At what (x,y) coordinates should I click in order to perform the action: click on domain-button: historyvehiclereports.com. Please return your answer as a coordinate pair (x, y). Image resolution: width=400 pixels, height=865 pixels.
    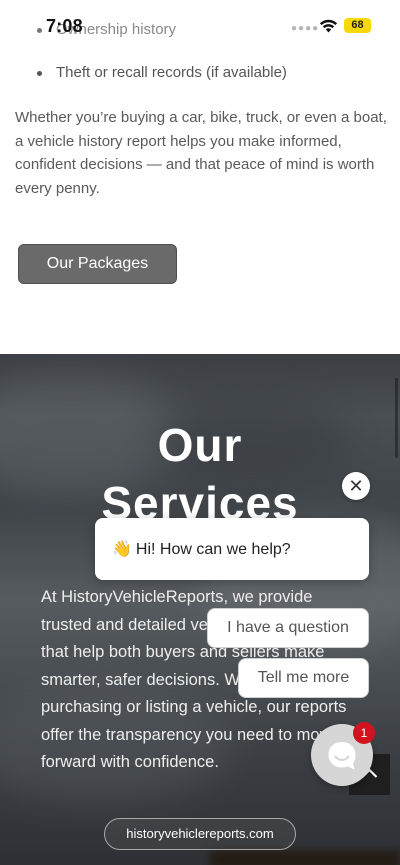
    Looking at the image, I should click on (200, 834).